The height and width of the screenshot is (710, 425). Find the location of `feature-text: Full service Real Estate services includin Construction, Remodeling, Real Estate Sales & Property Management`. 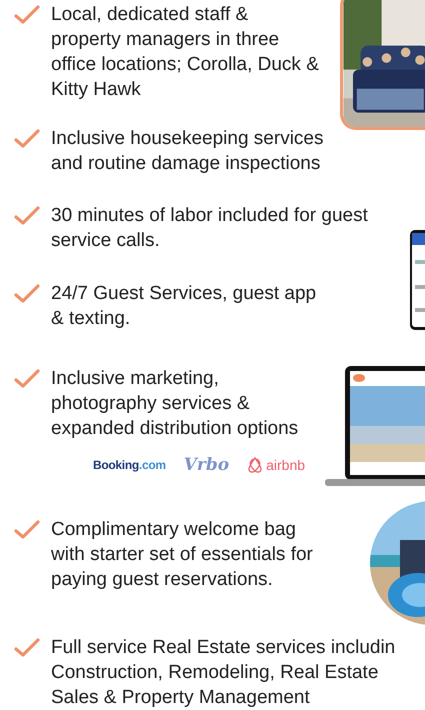

feature-text: Full service Real Estate services includin Construction, Remodeling, Real Estate Sales & Property Management is located at coordinates (223, 673).